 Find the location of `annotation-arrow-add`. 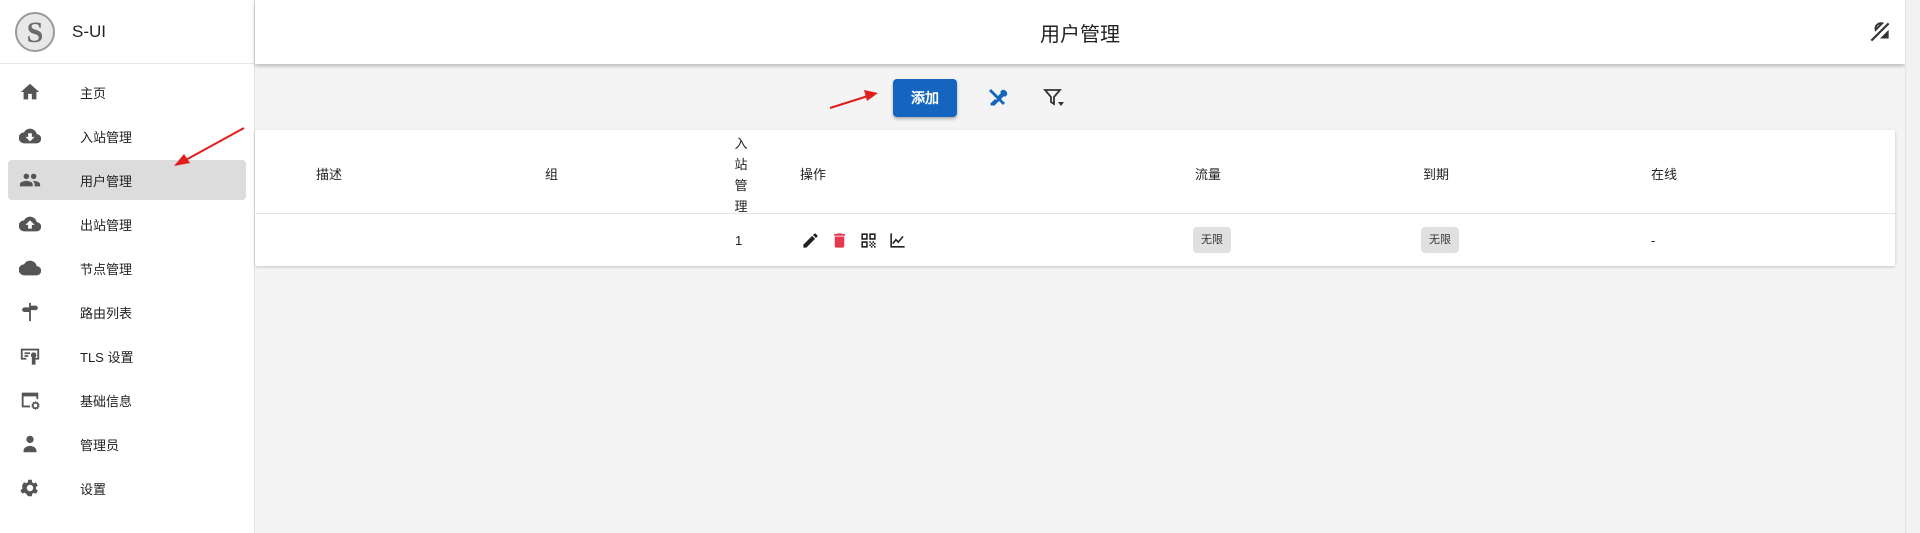

annotation-arrow-add is located at coordinates (853, 99).